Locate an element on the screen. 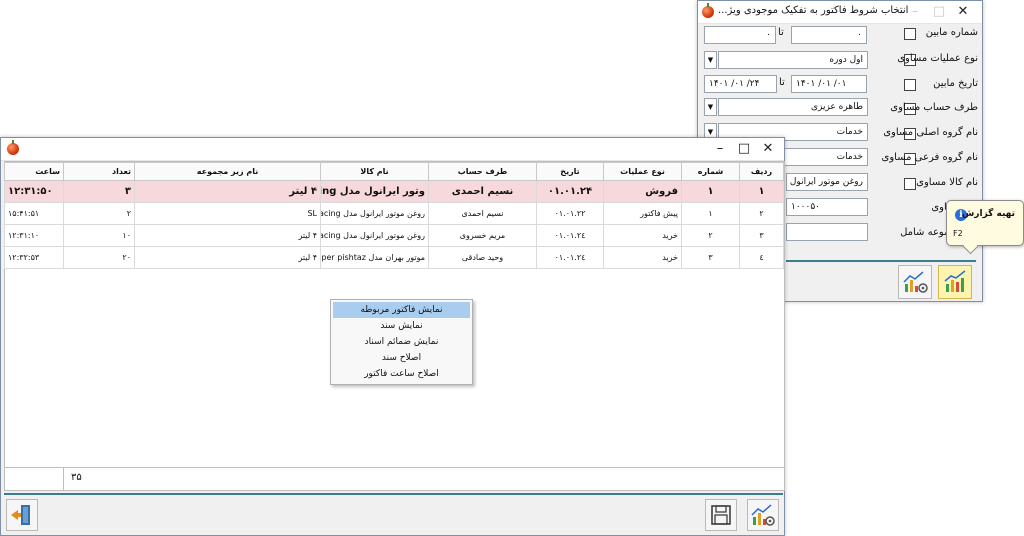  exit-icon is located at coordinates (20, 515).